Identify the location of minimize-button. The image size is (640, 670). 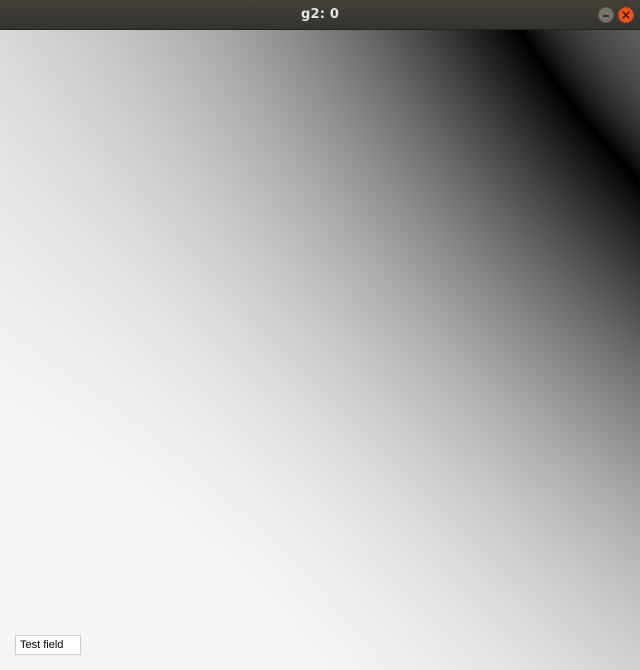
(606, 15).